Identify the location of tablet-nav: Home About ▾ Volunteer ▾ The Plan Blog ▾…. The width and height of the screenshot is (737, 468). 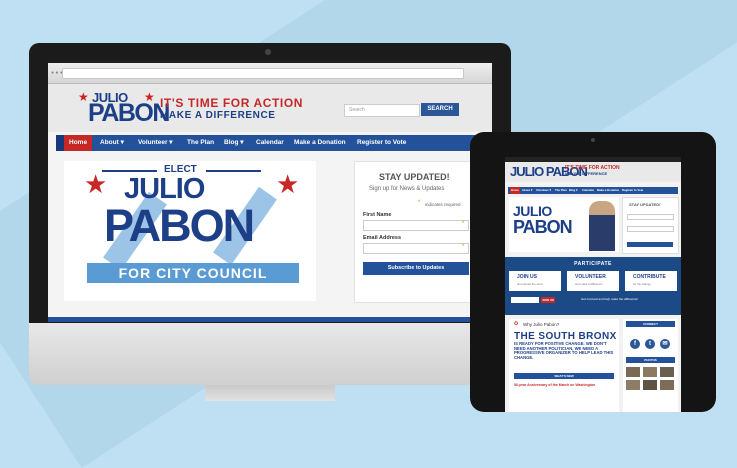
(593, 190).